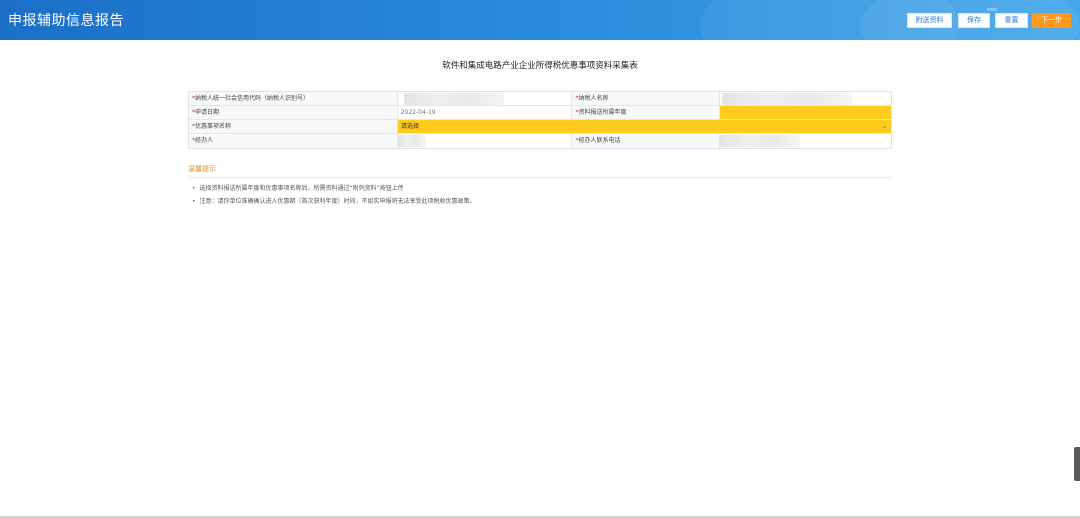 Image resolution: width=1080 pixels, height=518 pixels. What do you see at coordinates (1077, 464) in the screenshot?
I see `side-drawer-handle` at bounding box center [1077, 464].